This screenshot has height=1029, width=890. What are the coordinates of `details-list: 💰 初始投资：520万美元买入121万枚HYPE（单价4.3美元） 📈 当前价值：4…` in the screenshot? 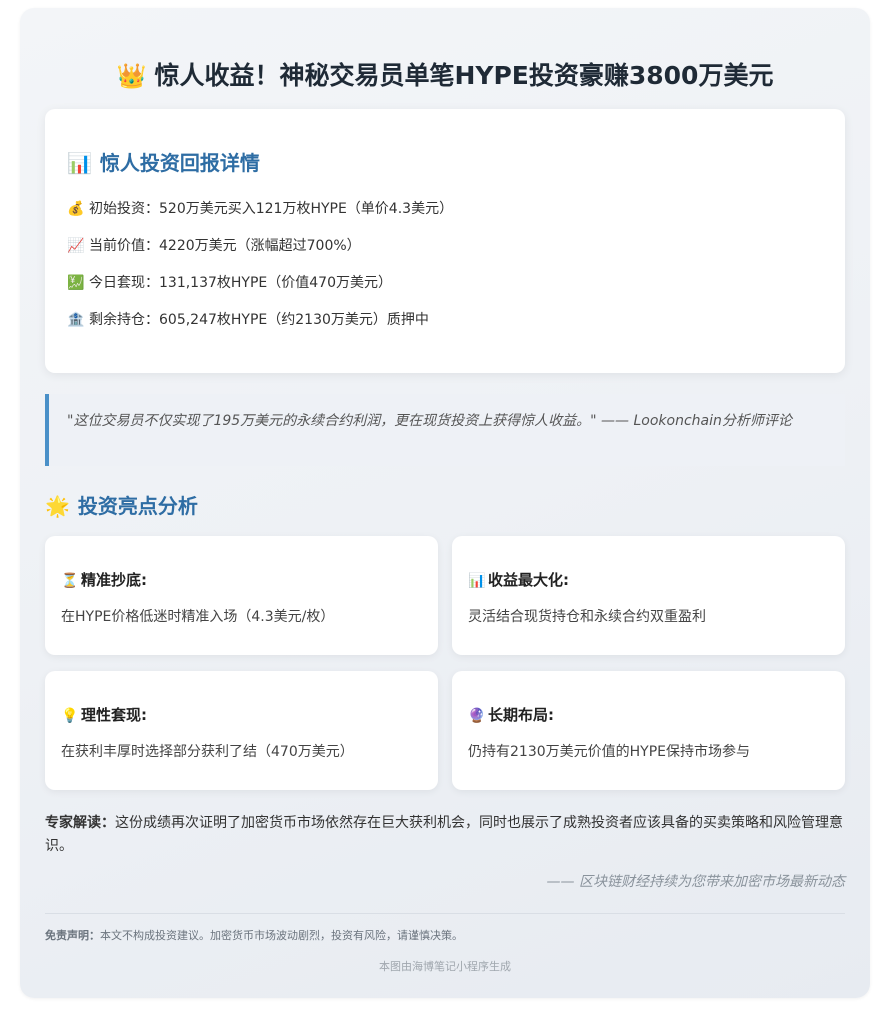 It's located at (260, 273).